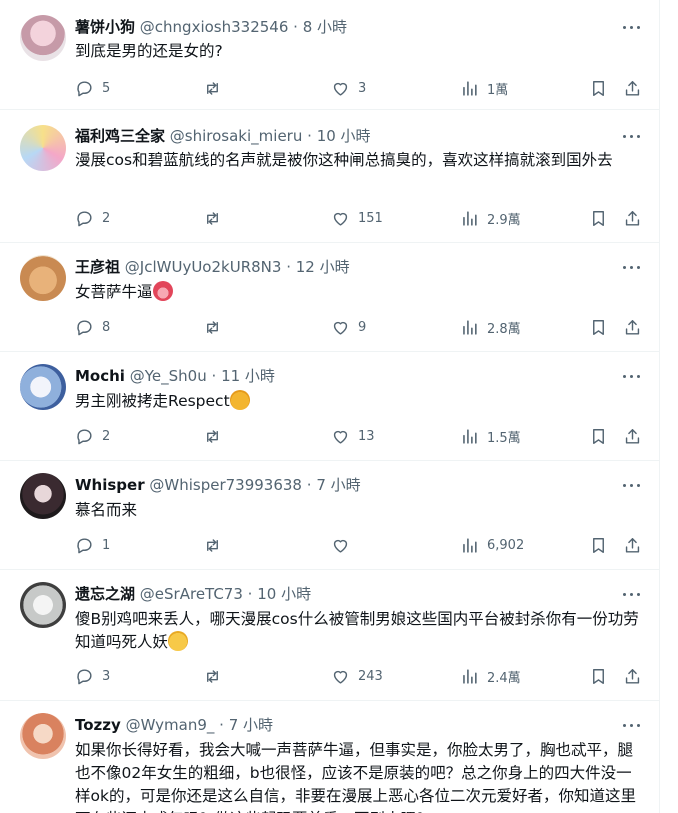 This screenshot has width=678, height=813. I want to click on display-name: 薯饼小狗, so click(105, 27).